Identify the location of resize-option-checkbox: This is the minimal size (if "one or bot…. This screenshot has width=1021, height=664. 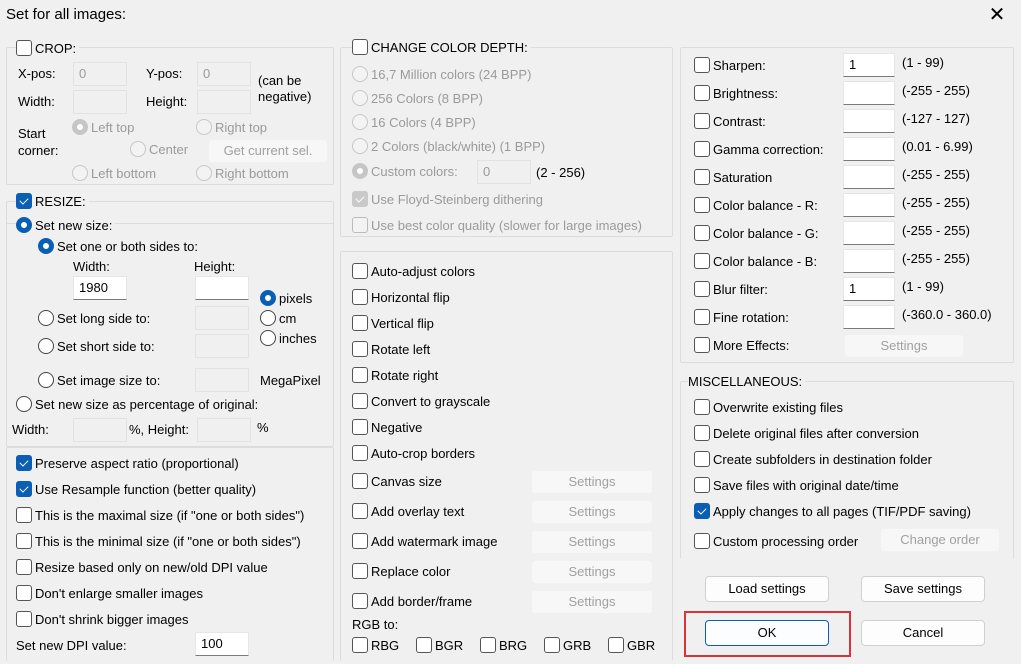
(158, 541).